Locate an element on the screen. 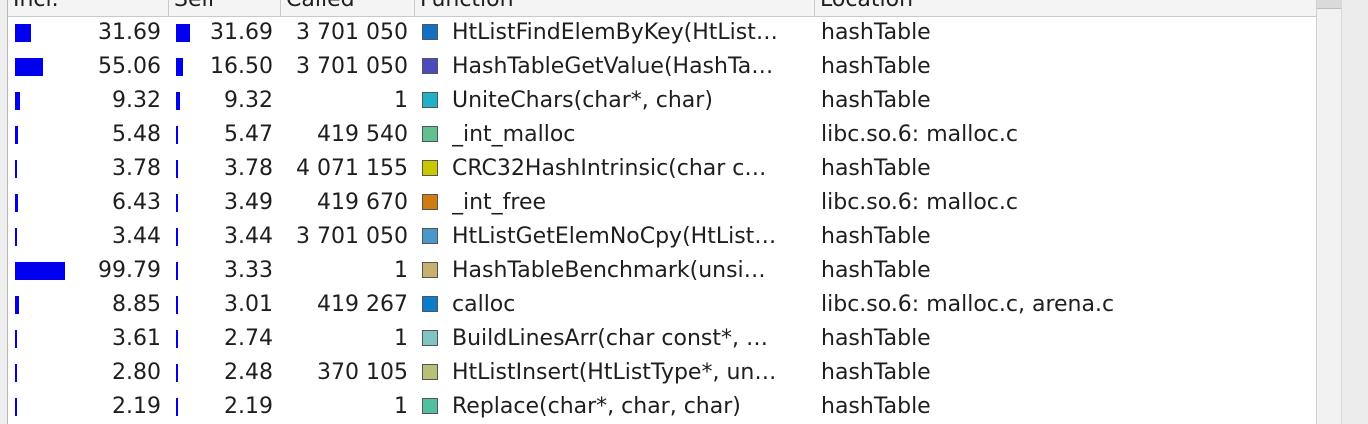  column-header-incl: Incl. is located at coordinates (88, 8).